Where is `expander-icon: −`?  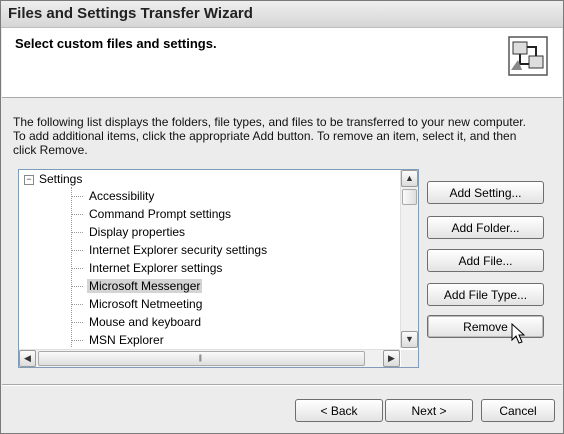 expander-icon: − is located at coordinates (29, 180).